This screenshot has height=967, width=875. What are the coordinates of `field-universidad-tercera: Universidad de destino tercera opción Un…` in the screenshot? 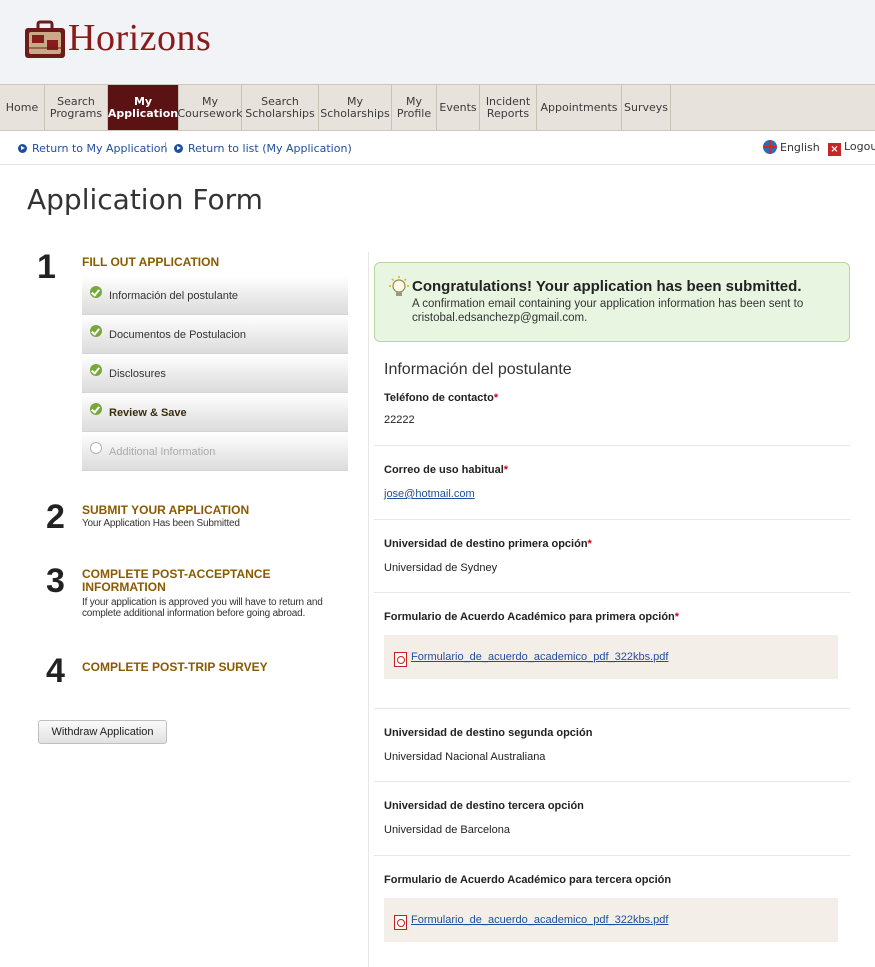 It's located at (612, 828).